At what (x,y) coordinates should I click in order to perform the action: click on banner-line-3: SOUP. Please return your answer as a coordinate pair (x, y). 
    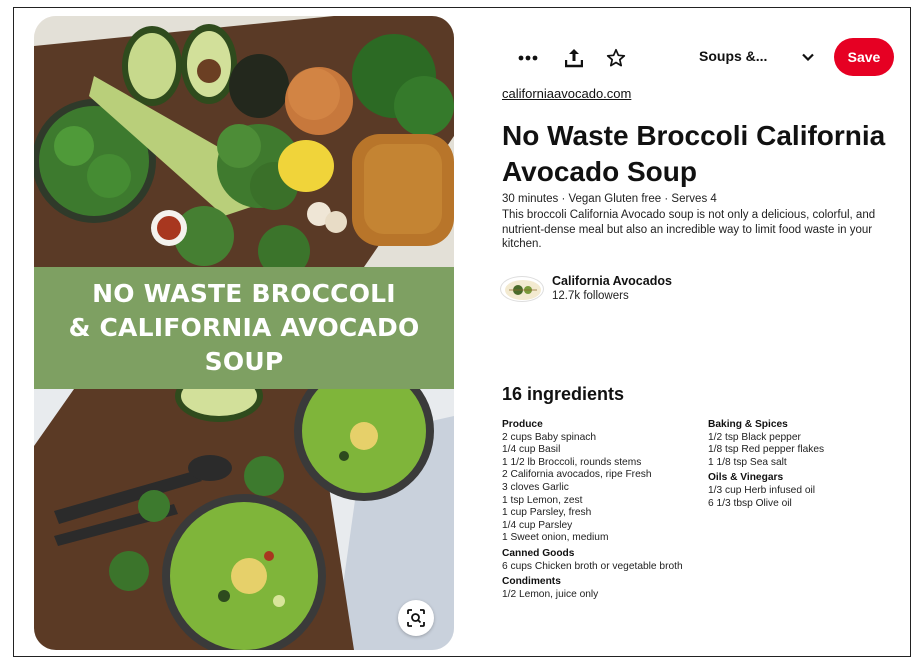
    Looking at the image, I should click on (244, 361).